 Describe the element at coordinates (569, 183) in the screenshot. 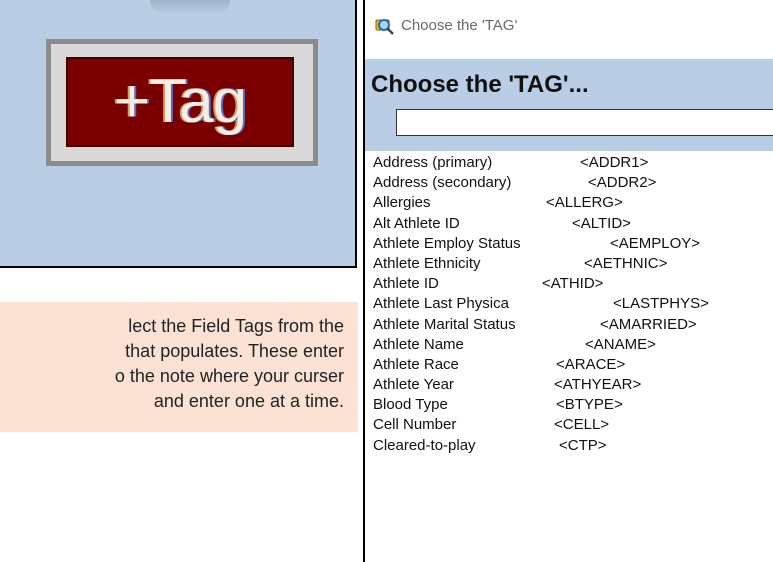

I see `tag-list-item: Address (secondary) <ADDR2>` at that location.